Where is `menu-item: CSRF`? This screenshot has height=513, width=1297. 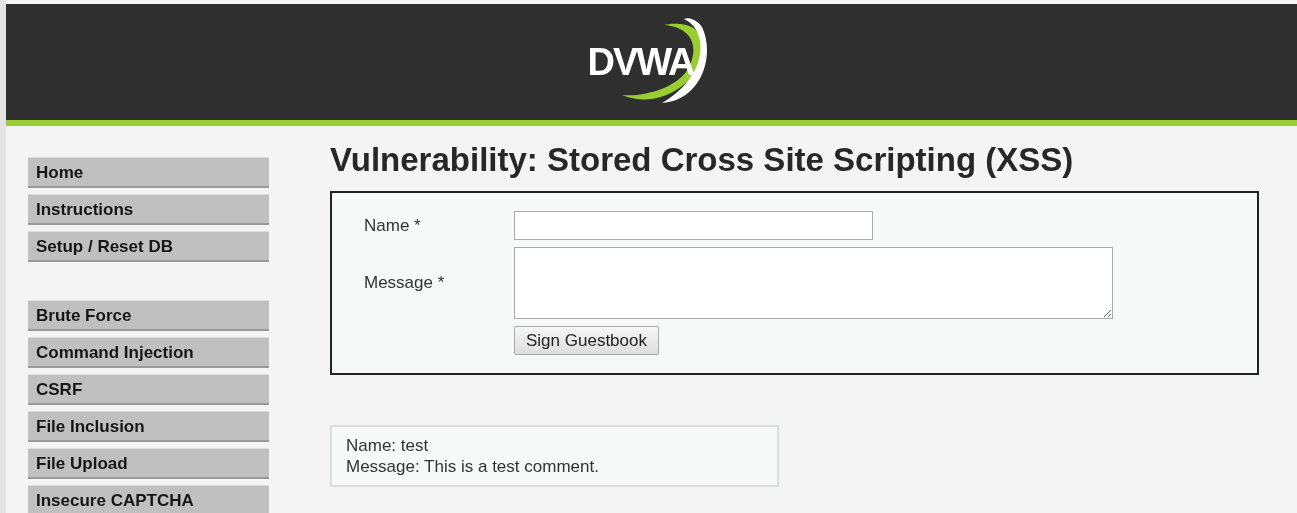
menu-item: CSRF is located at coordinates (148, 389).